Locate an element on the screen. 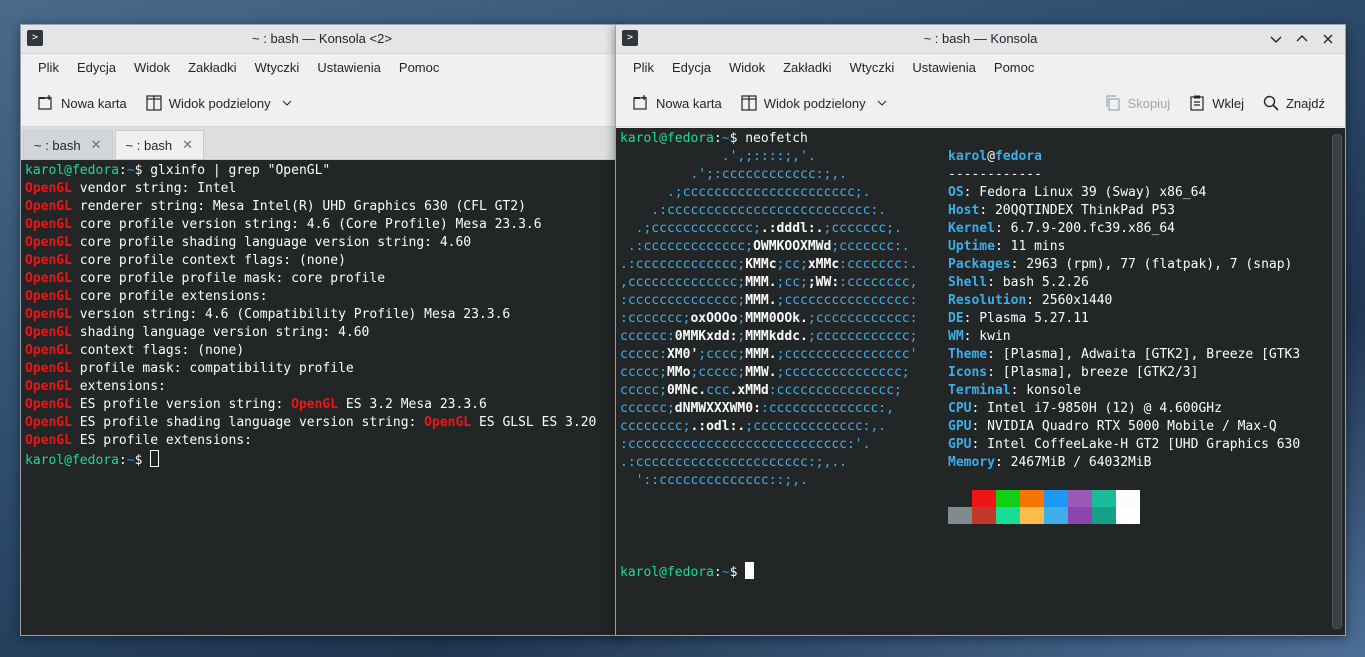  minimize-button is located at coordinates (1276, 39).